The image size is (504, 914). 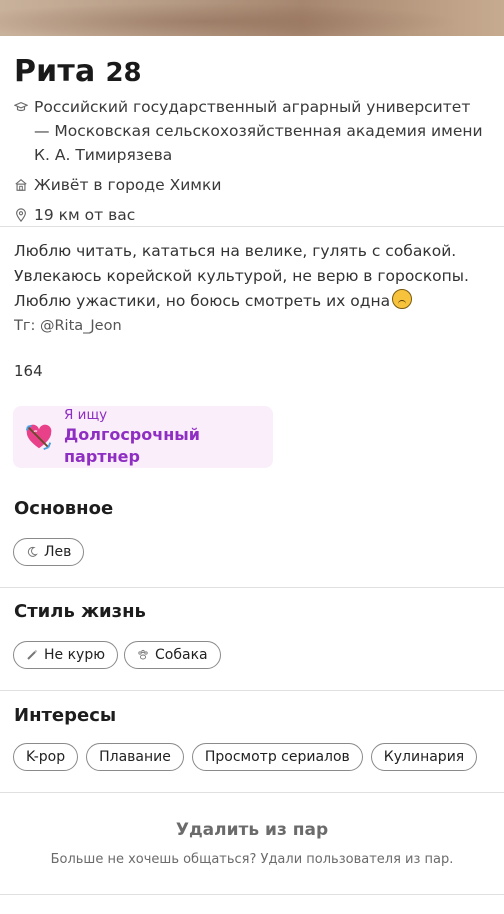 What do you see at coordinates (123, 73) in the screenshot?
I see `profile-age: 28` at bounding box center [123, 73].